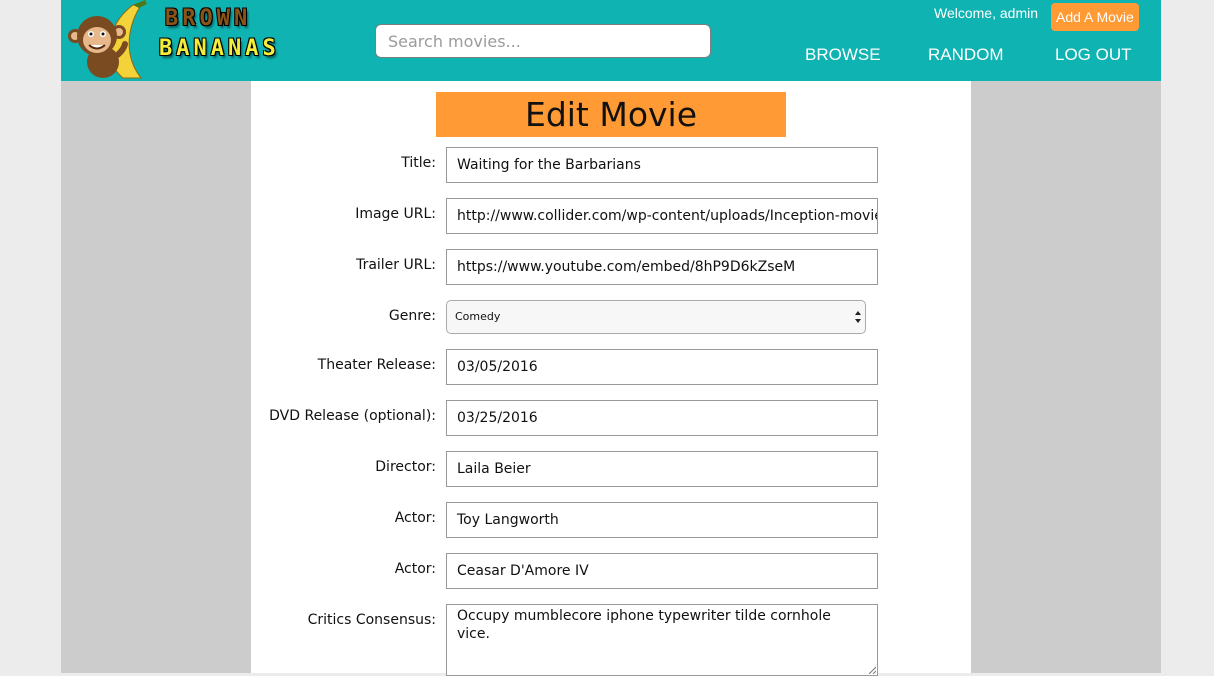 This screenshot has width=1214, height=676. Describe the element at coordinates (376, 365) in the screenshot. I see `theater-release-label: Theater Release:` at that location.